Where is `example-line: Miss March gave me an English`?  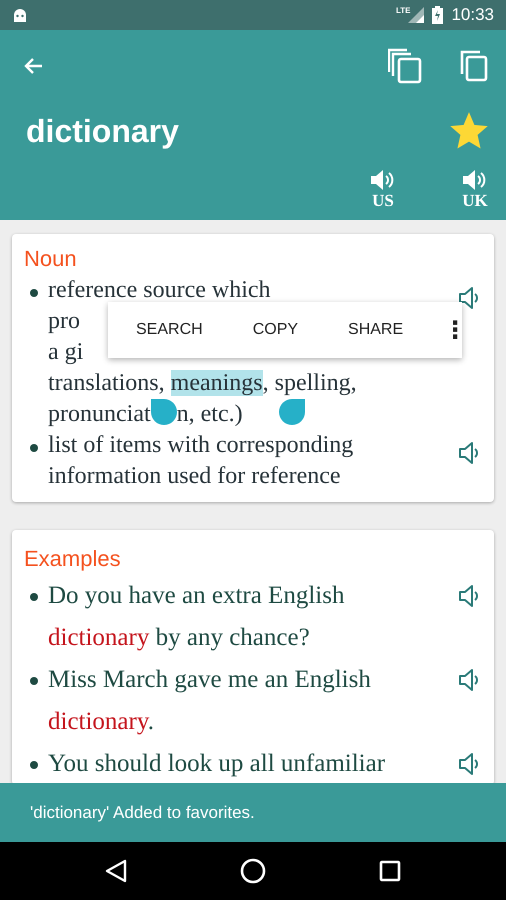 example-line: Miss March gave me an English is located at coordinates (209, 680).